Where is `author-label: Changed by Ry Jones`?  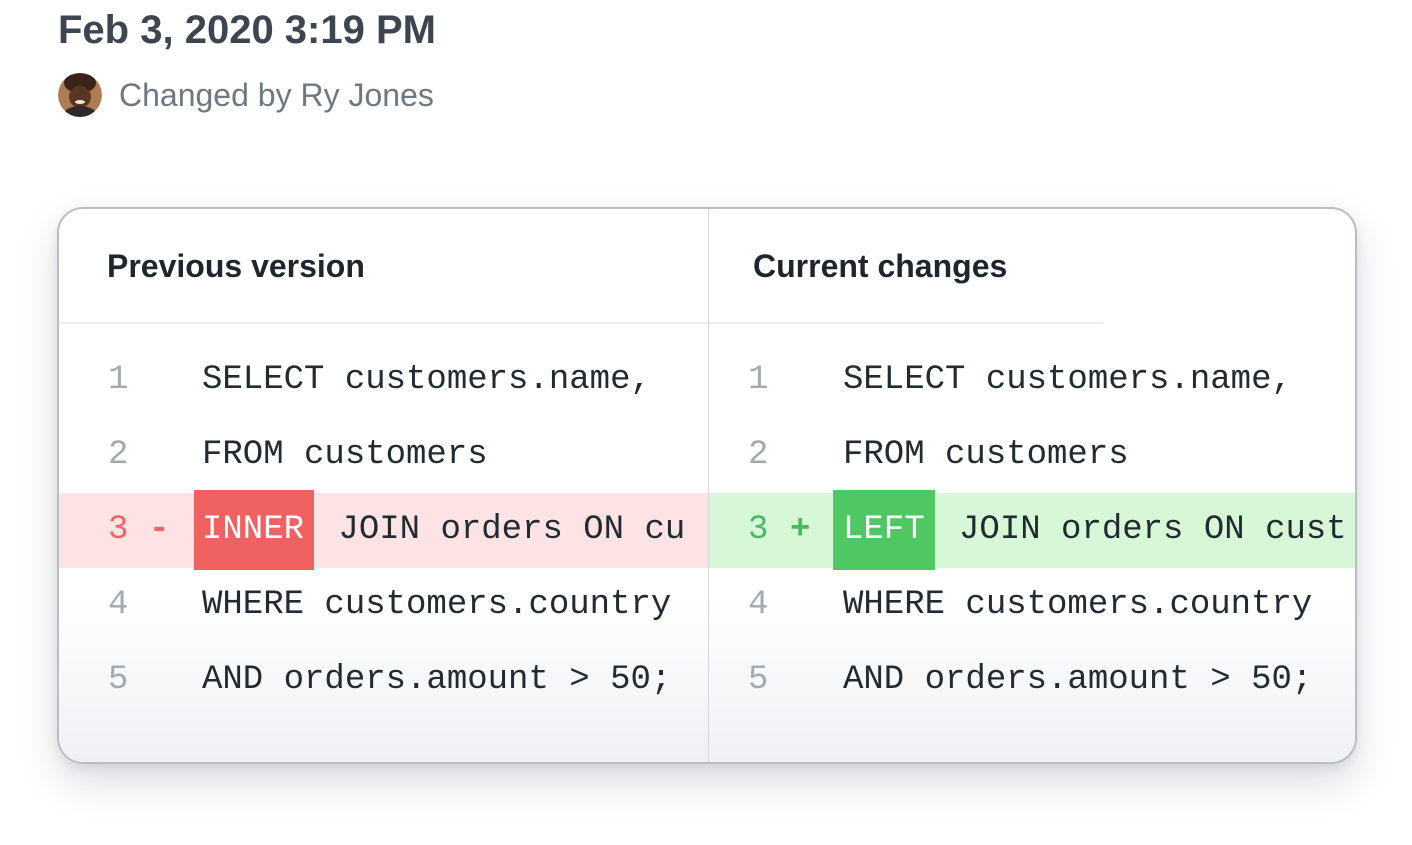 author-label: Changed by Ry Jones is located at coordinates (276, 94).